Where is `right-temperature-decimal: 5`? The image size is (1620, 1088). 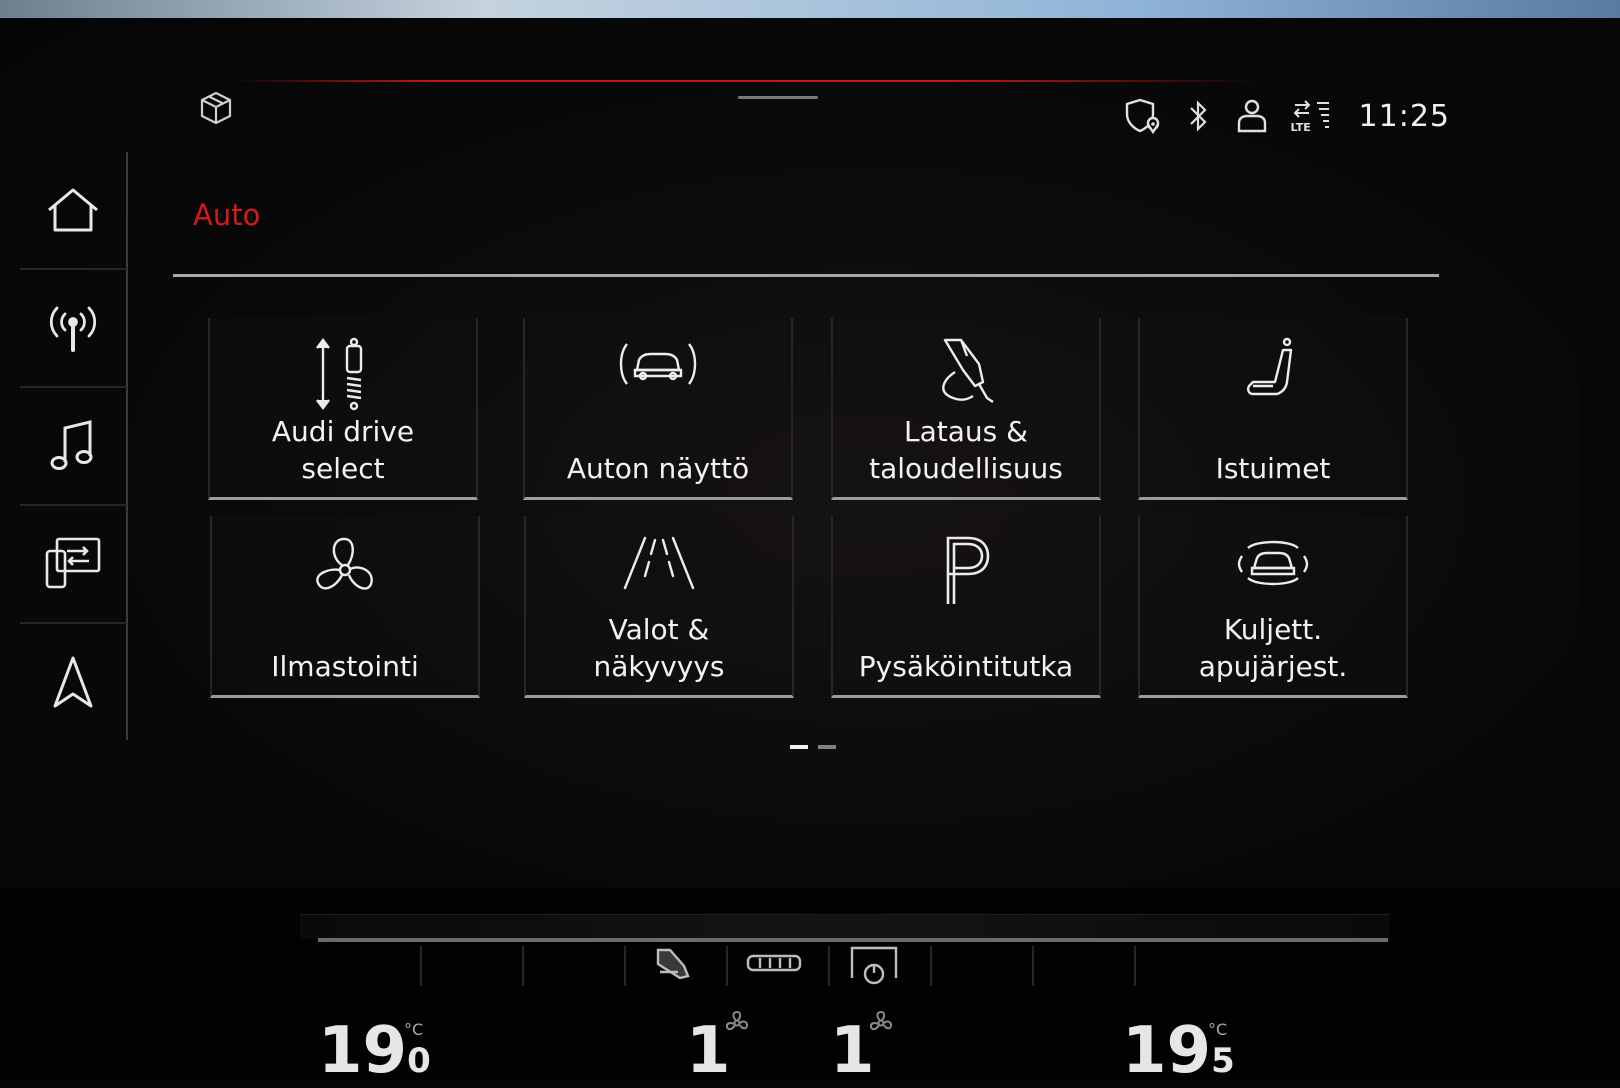 right-temperature-decimal: 5 is located at coordinates (1223, 1061).